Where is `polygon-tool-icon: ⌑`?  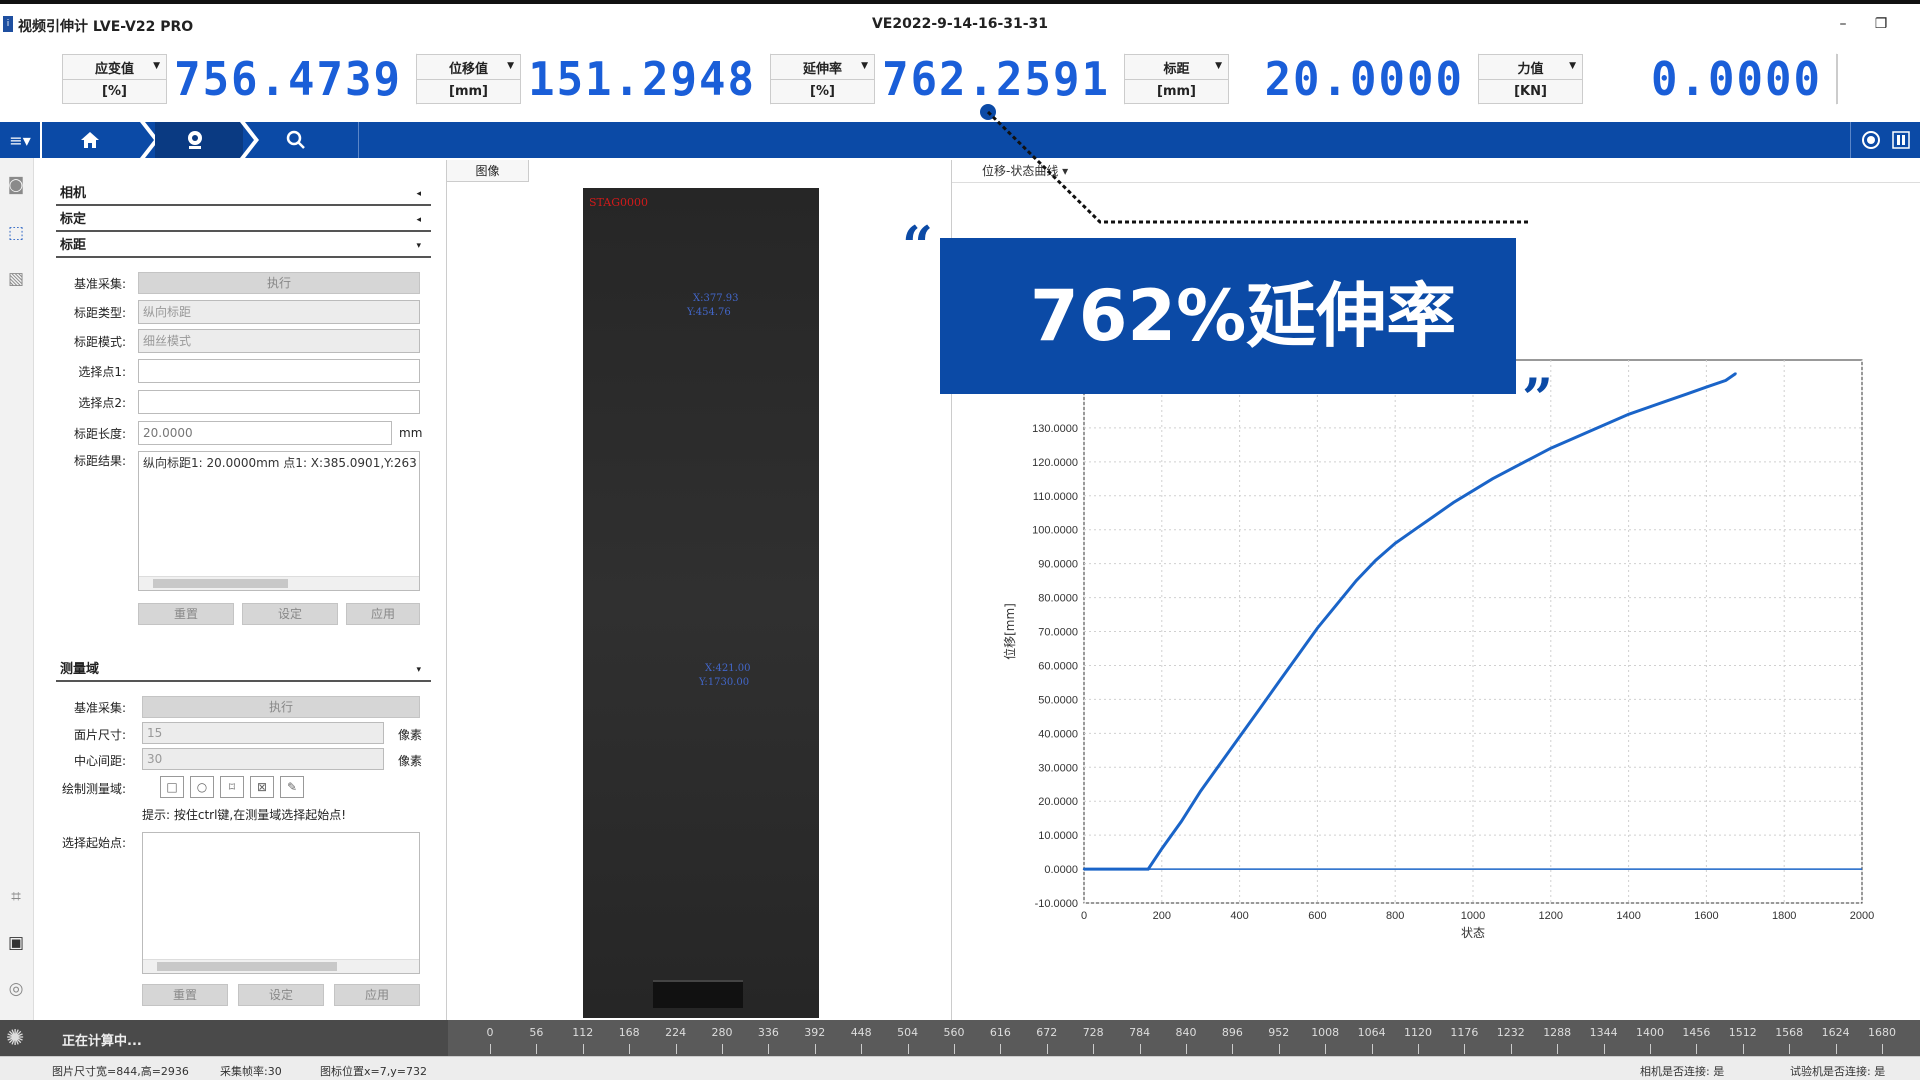
polygon-tool-icon: ⌑ is located at coordinates (232, 787).